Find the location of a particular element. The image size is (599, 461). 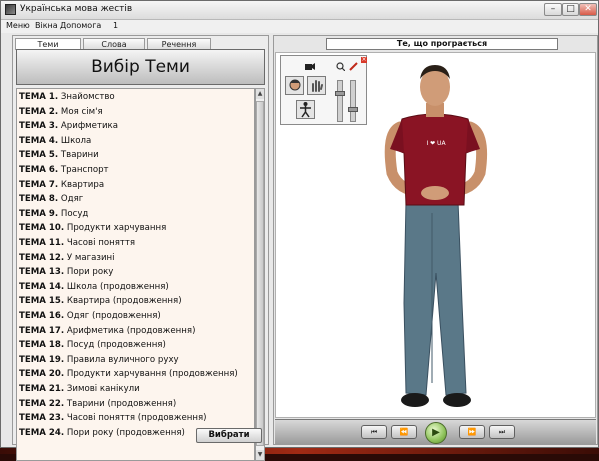

topic-number: ТЕМА 5. is located at coordinates (39, 155).